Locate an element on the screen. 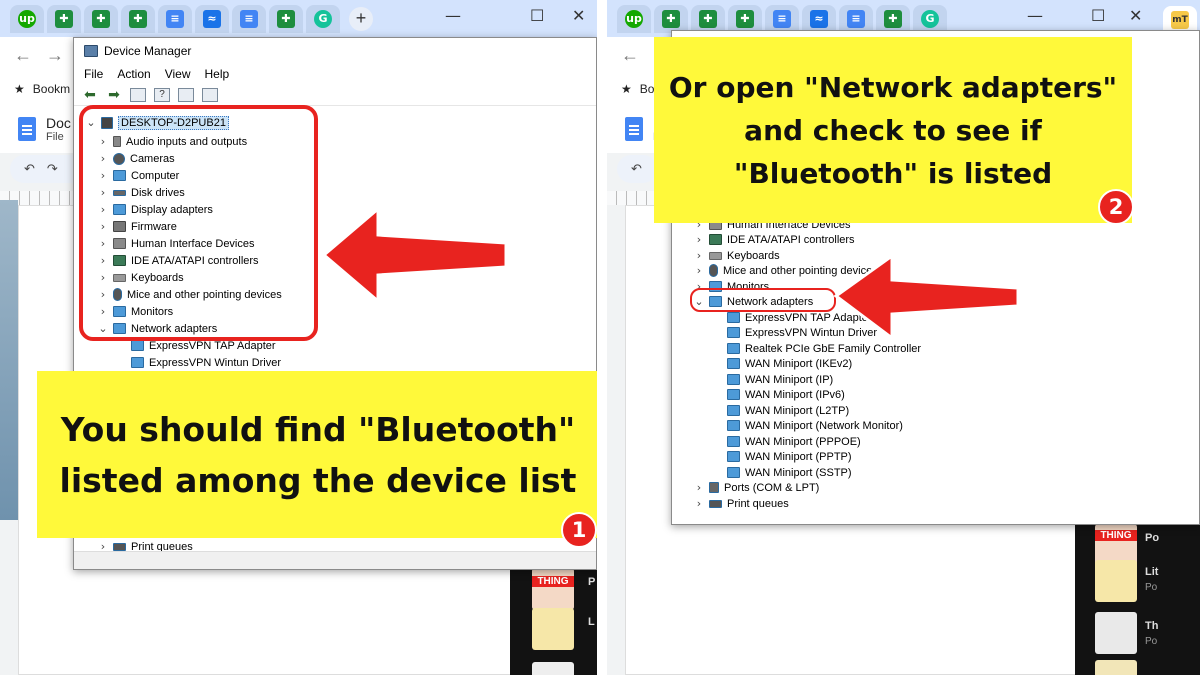 This screenshot has height=675, width=1200. tree-item-expressvpn-wintun: ExpressVPN Wintun Driver is located at coordinates (204, 362).